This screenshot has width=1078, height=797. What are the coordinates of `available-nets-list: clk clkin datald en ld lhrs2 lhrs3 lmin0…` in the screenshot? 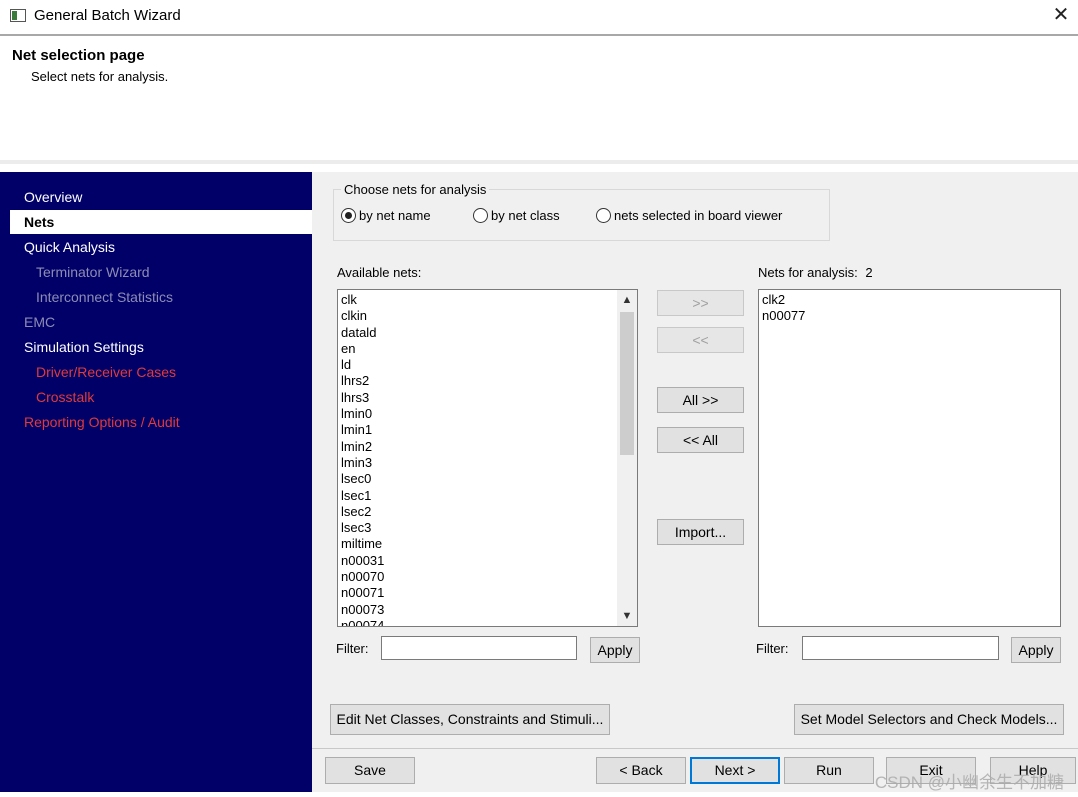 It's located at (487, 458).